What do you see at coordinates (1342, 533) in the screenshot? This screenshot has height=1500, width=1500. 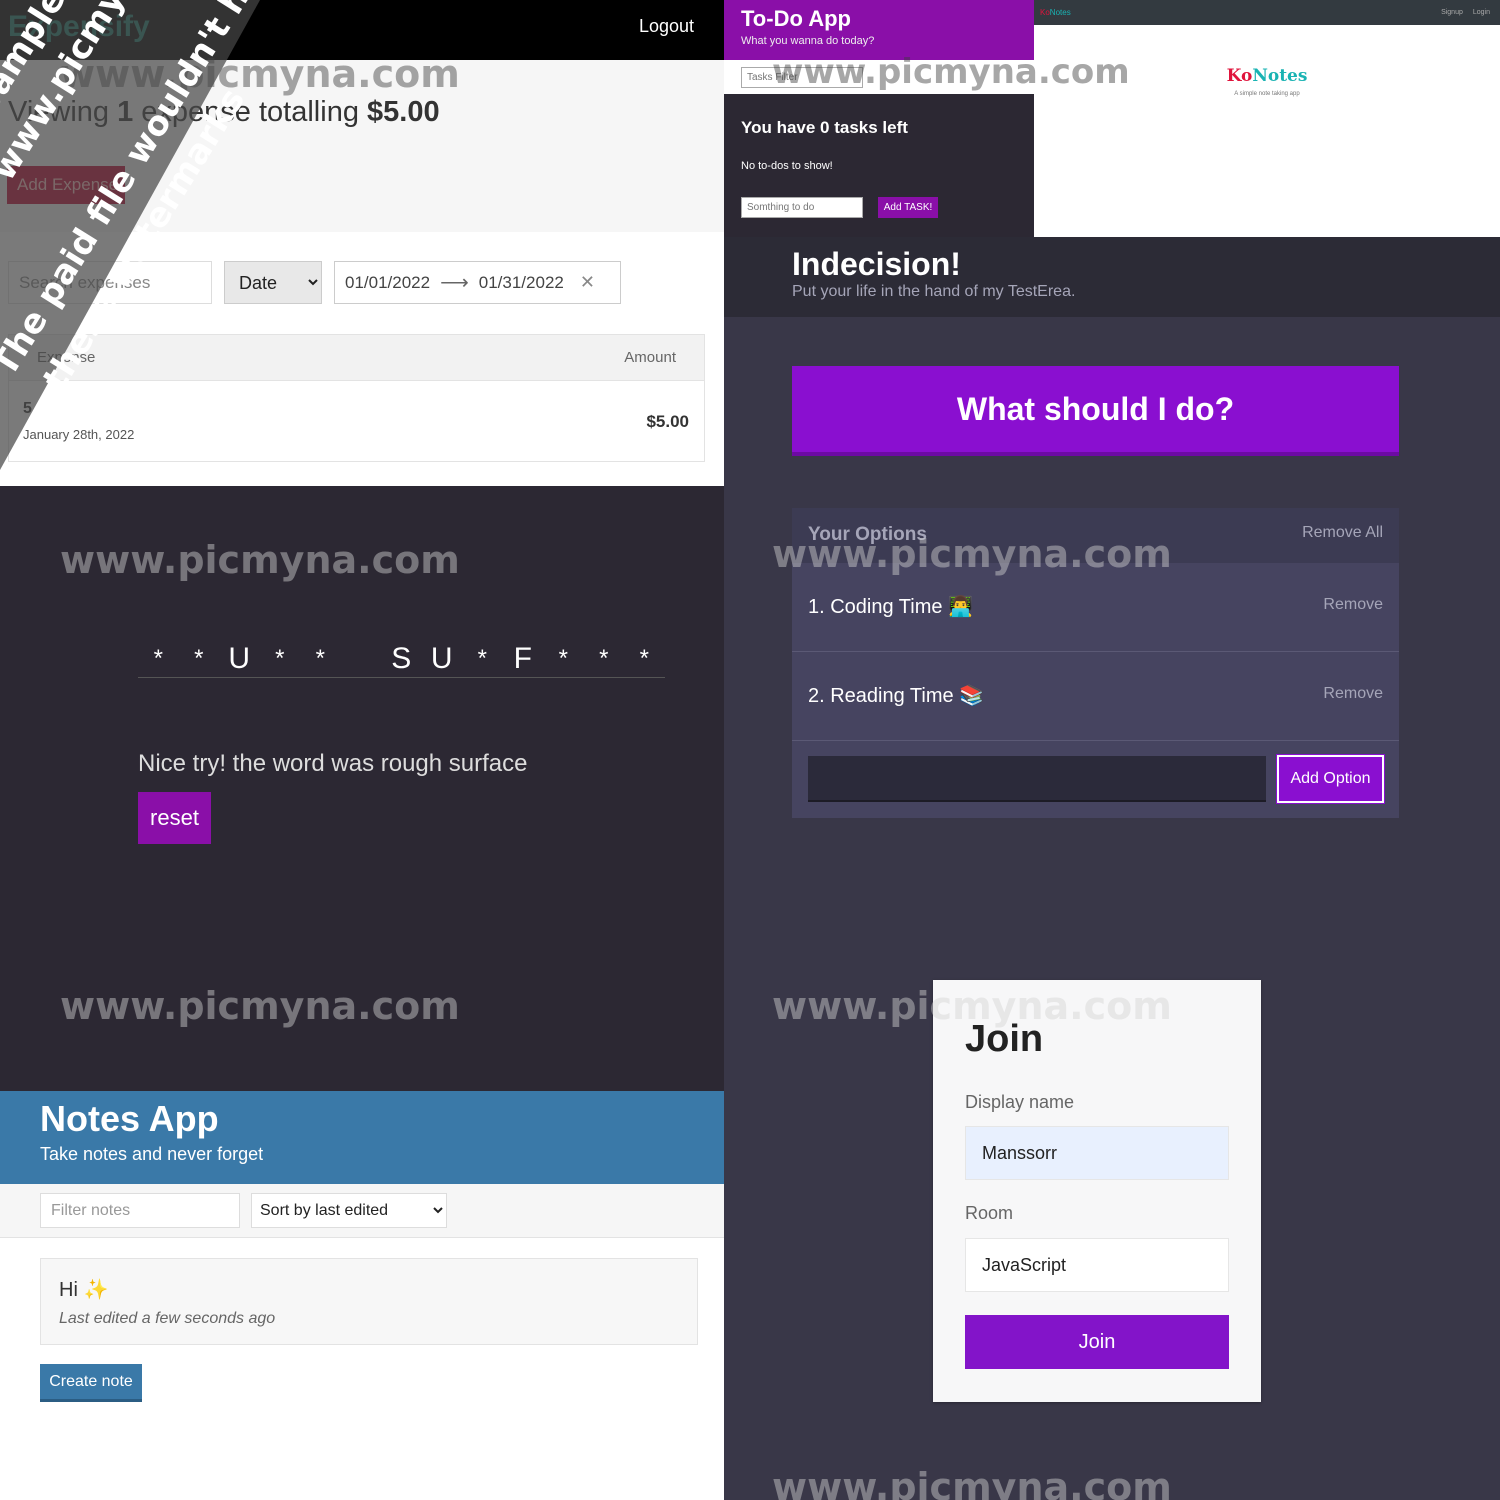 I see `remove-all-button: Remove All` at bounding box center [1342, 533].